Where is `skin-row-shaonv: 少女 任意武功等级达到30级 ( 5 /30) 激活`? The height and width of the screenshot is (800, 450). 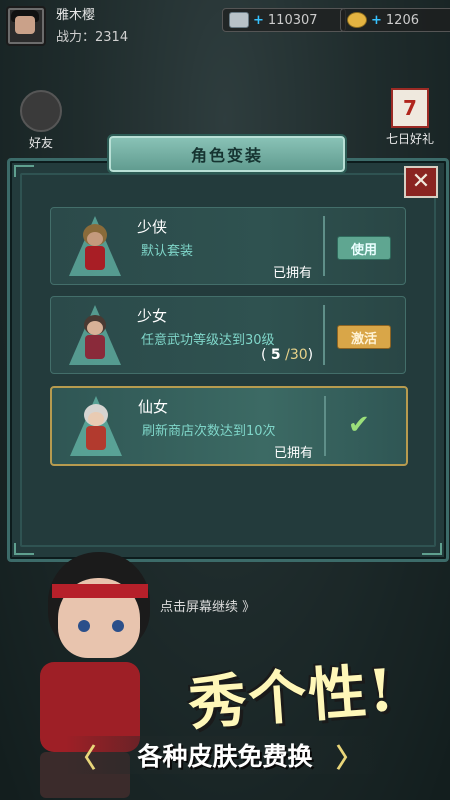 skin-row-shaonv: 少女 任意武功等级达到30级 ( 5 /30) 激活 is located at coordinates (228, 335).